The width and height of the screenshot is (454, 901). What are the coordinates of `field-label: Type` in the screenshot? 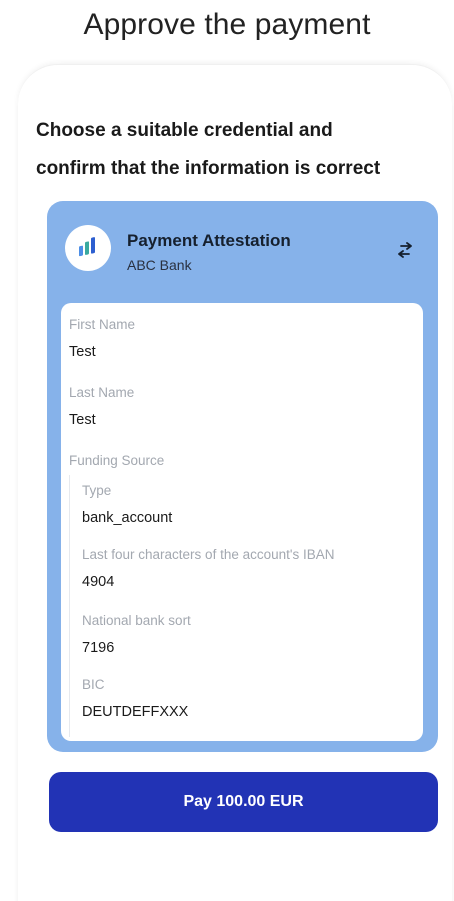 It's located at (97, 490).